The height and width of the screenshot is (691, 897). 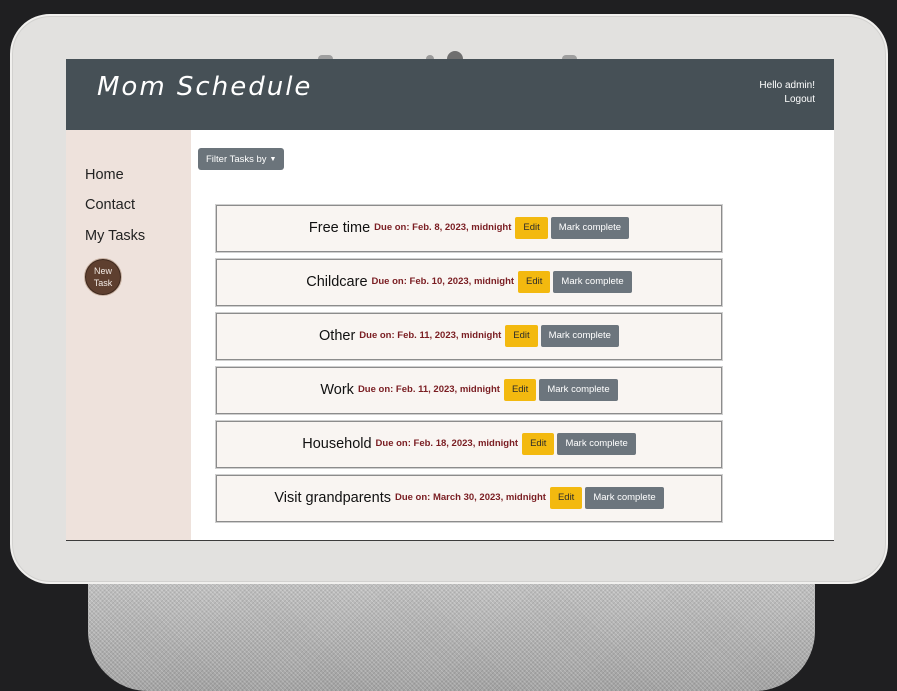 What do you see at coordinates (450, 94) in the screenshot?
I see `app-header: Mom Schedule Hello admin! Logout` at bounding box center [450, 94].